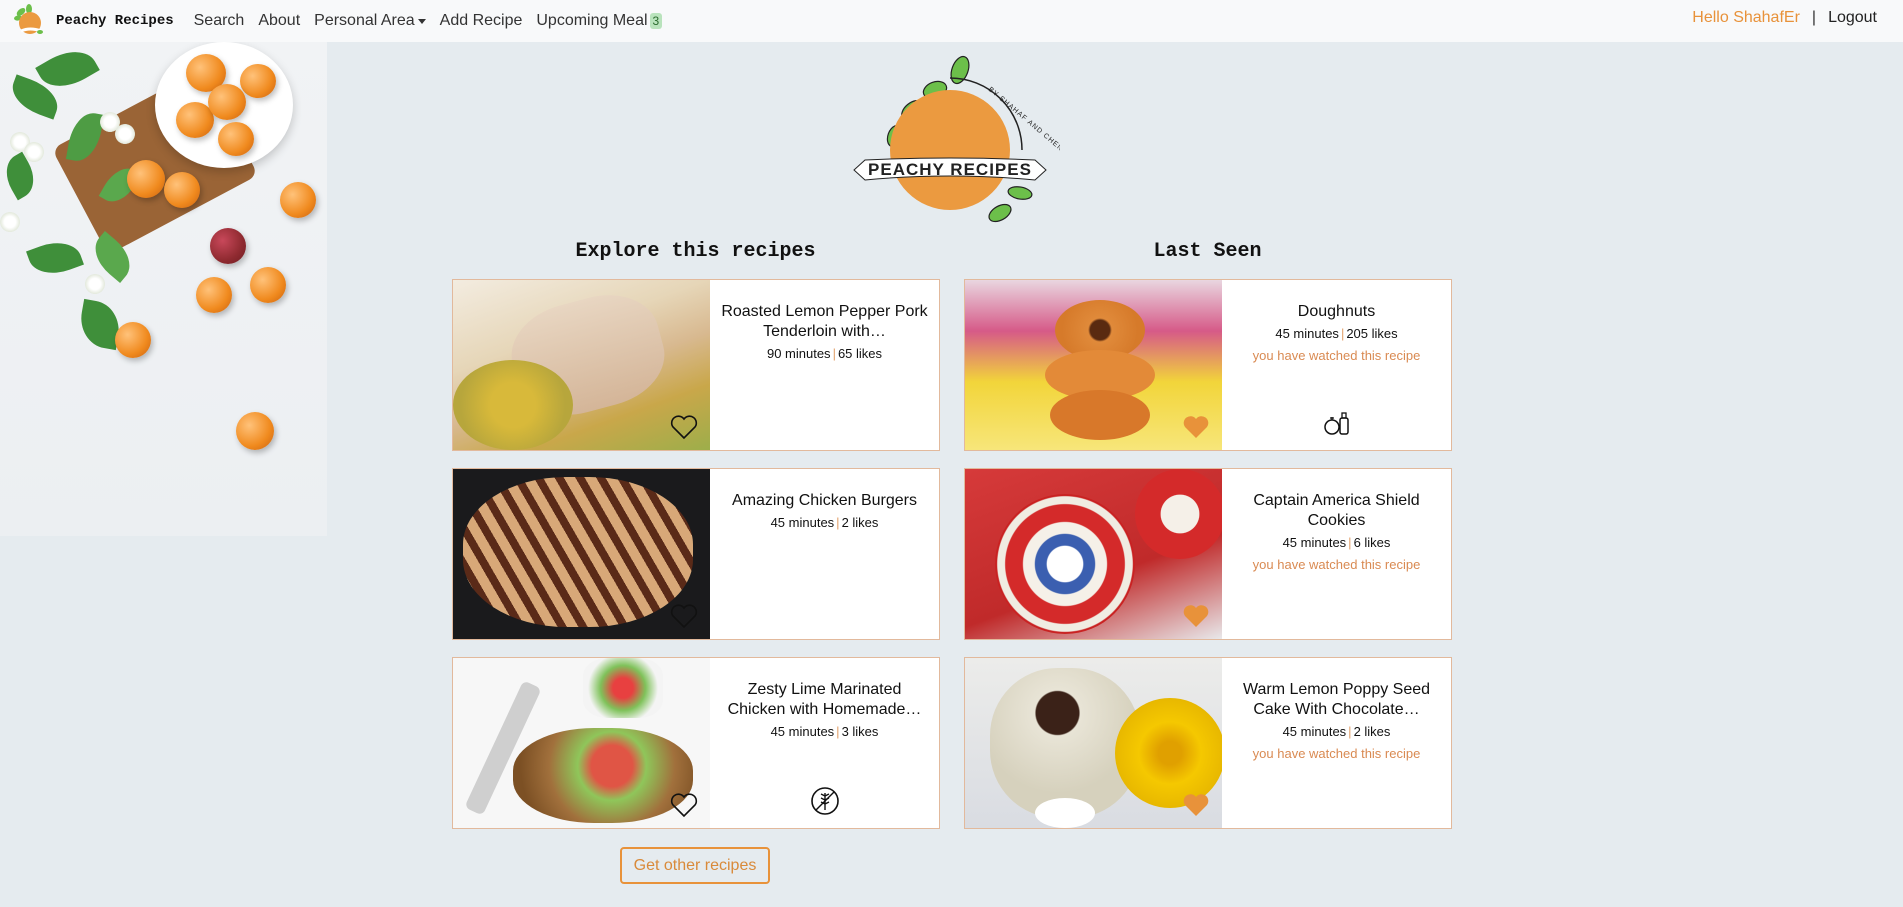 This screenshot has width=1903, height=907. What do you see at coordinates (952, 141) in the screenshot?
I see `peachy-recipes-logo: PEACHY RECIPES BY SHAHAF AND CHEN` at bounding box center [952, 141].